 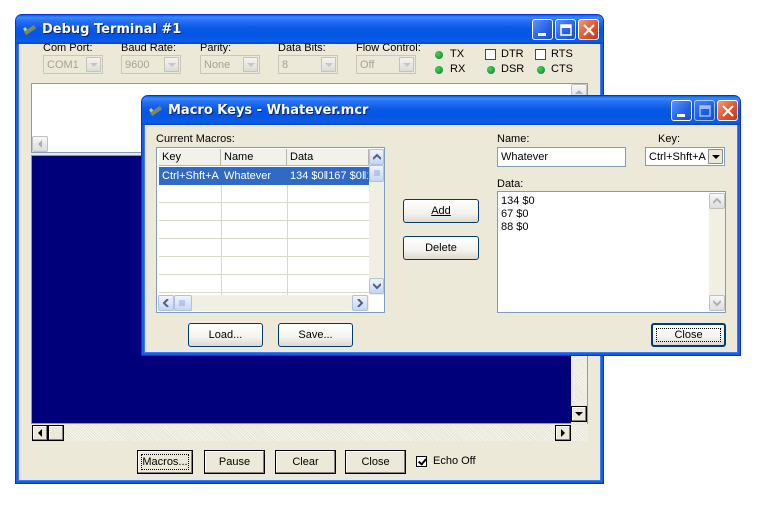 I want to click on rx-led-icon, so click(x=439, y=70).